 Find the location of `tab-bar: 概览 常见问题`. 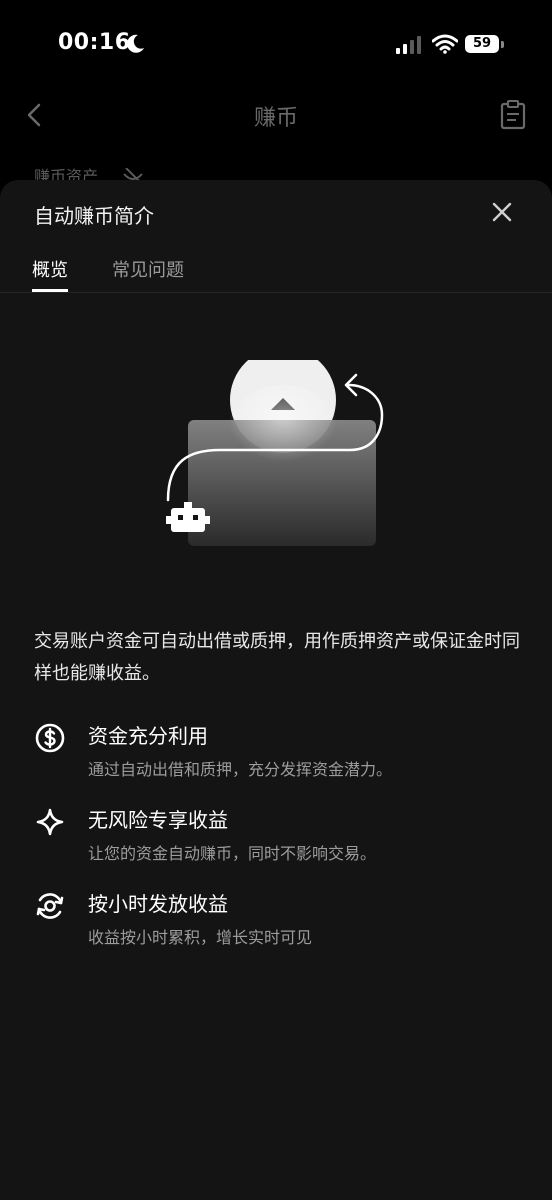

tab-bar: 概览 常见问题 is located at coordinates (276, 272).